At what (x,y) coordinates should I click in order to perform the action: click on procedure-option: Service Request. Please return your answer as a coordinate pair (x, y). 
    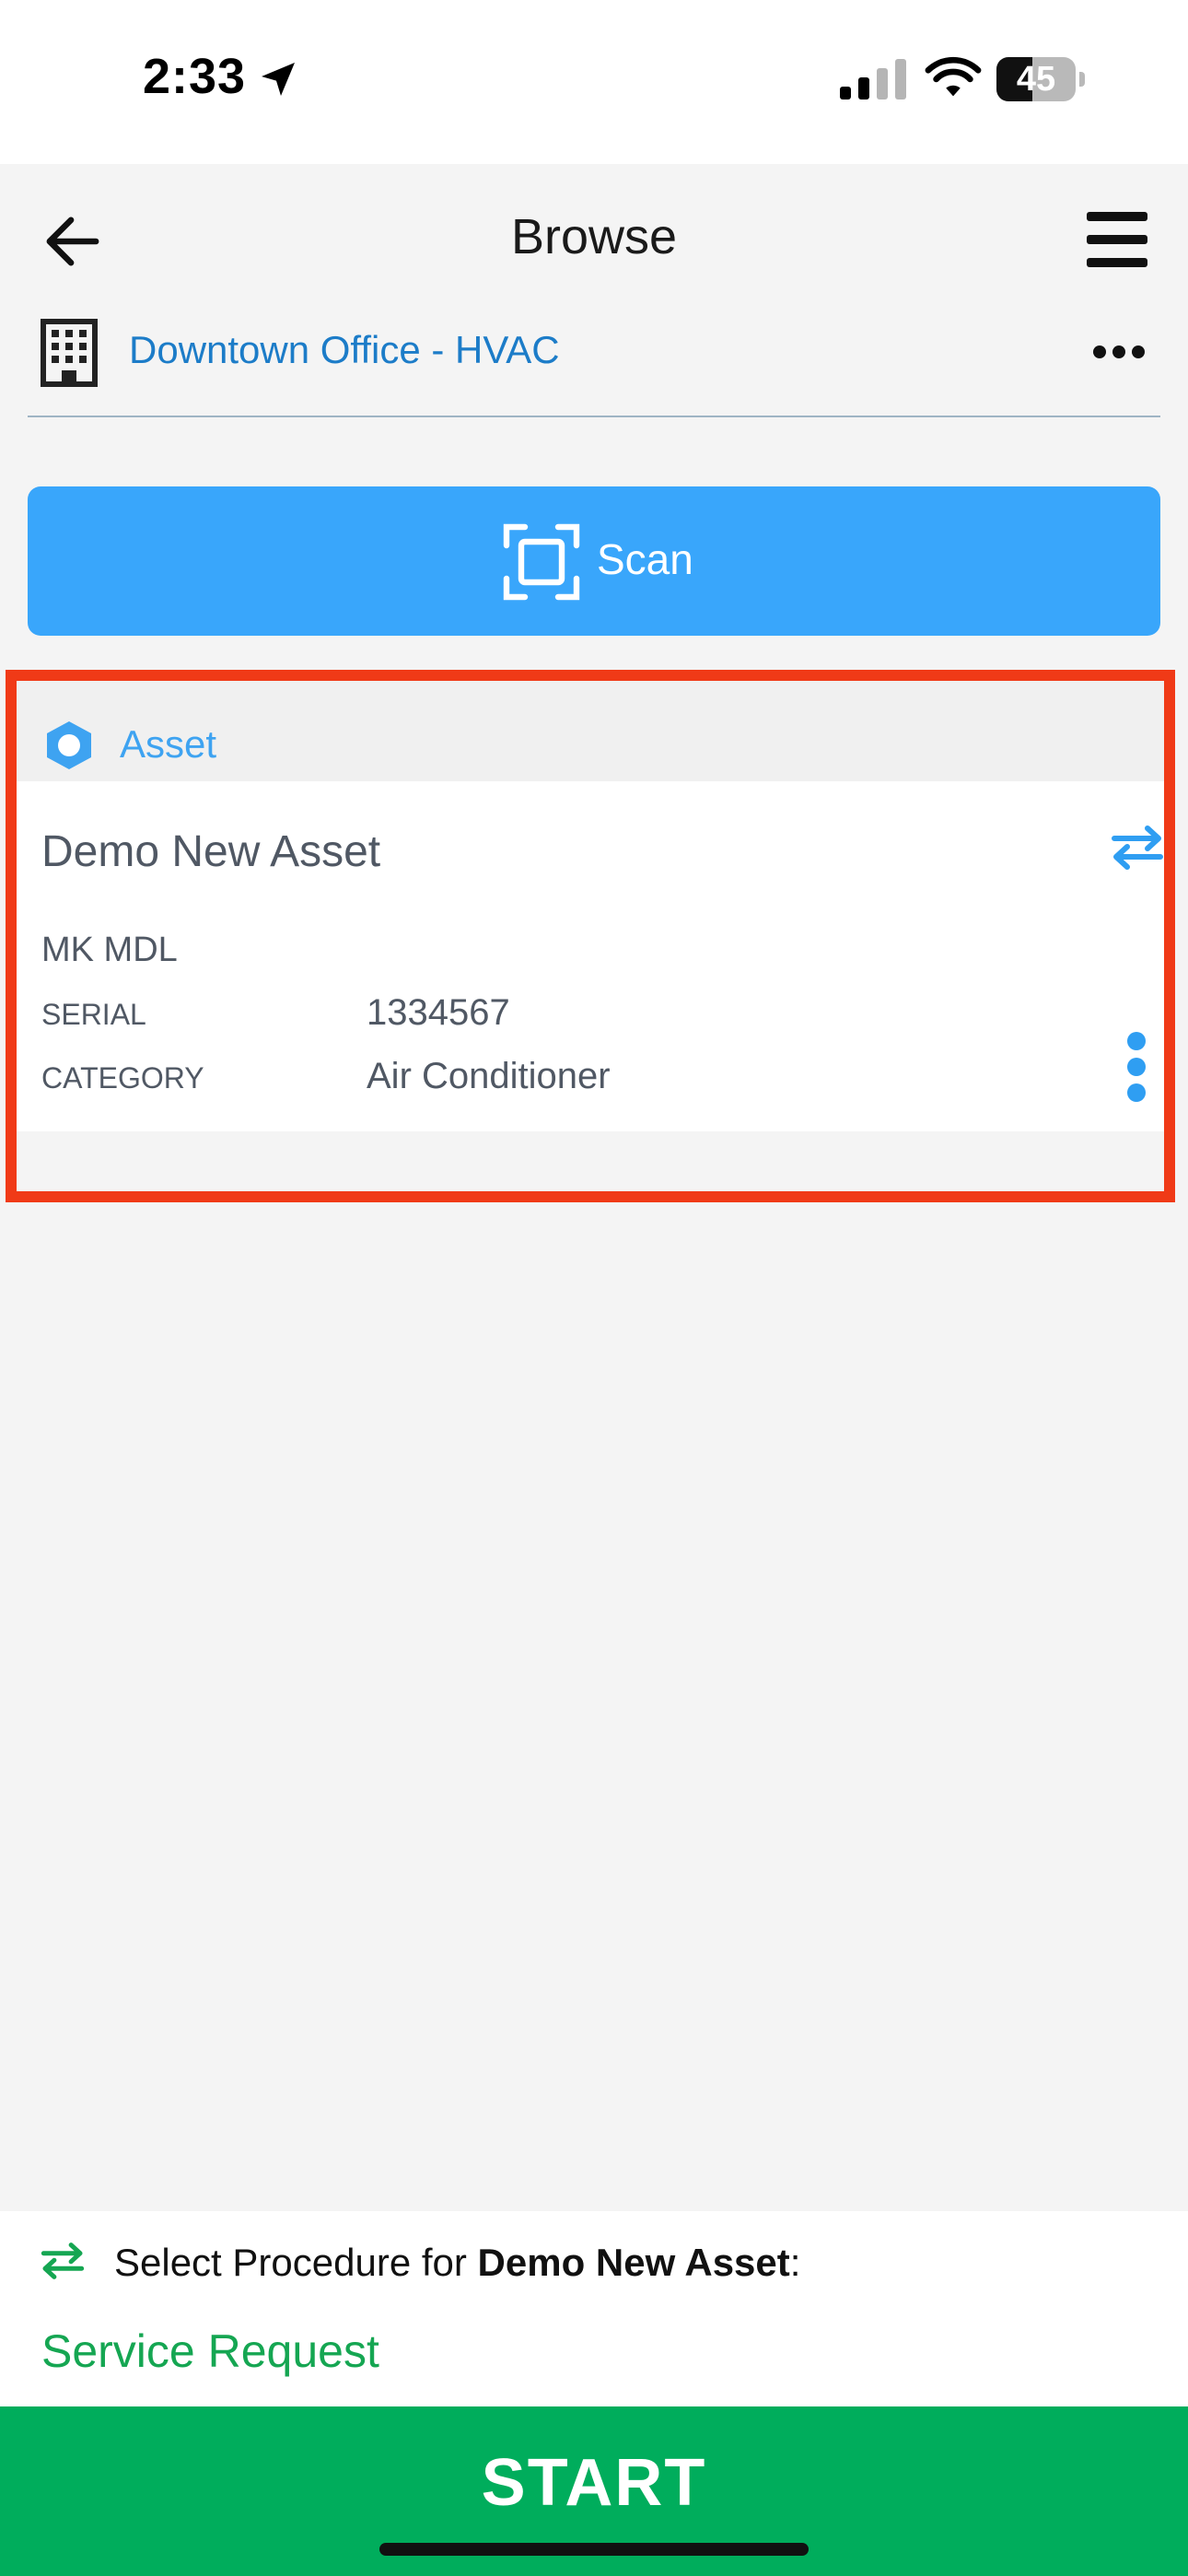
    Looking at the image, I should click on (210, 2351).